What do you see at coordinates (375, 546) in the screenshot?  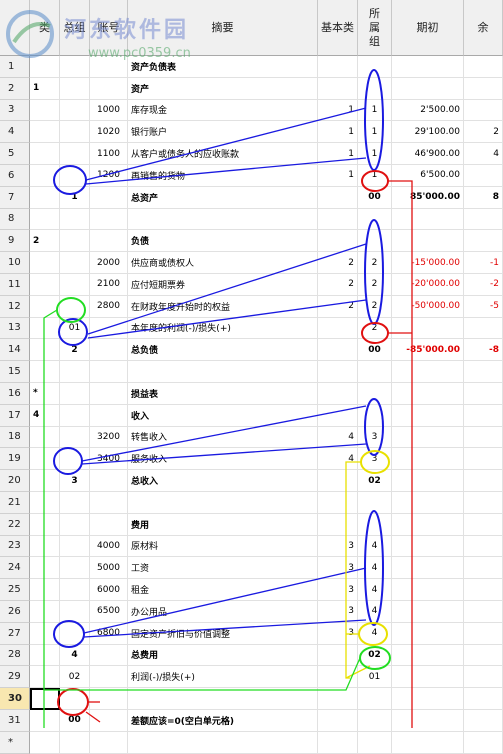 I see `cell-belongs-group: 4` at bounding box center [375, 546].